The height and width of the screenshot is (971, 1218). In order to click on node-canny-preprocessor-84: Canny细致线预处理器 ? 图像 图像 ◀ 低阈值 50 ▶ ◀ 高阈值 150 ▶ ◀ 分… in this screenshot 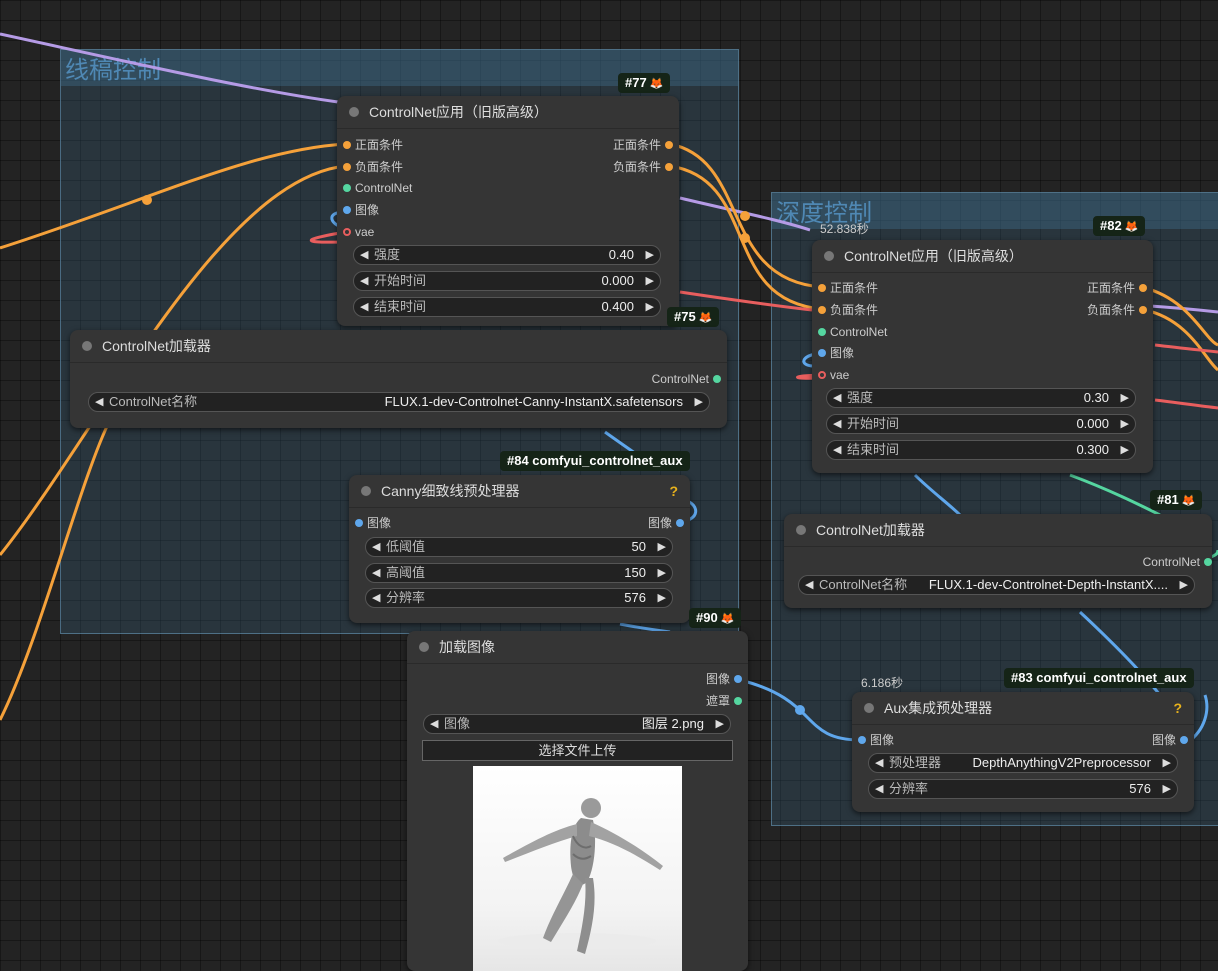, I will do `click(519, 549)`.